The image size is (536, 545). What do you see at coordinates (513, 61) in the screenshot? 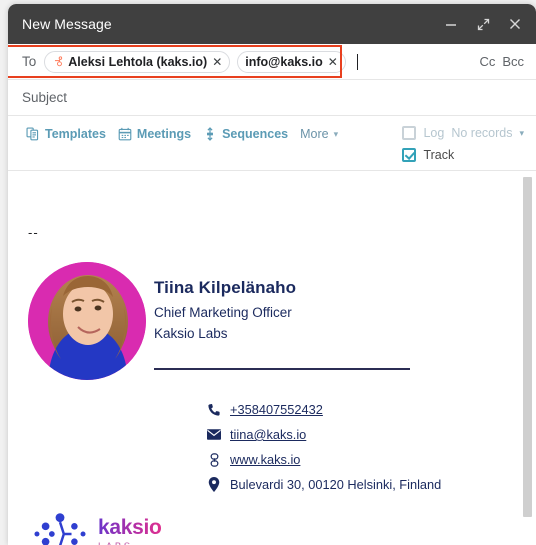
I see `bcc-button: Bcc` at bounding box center [513, 61].